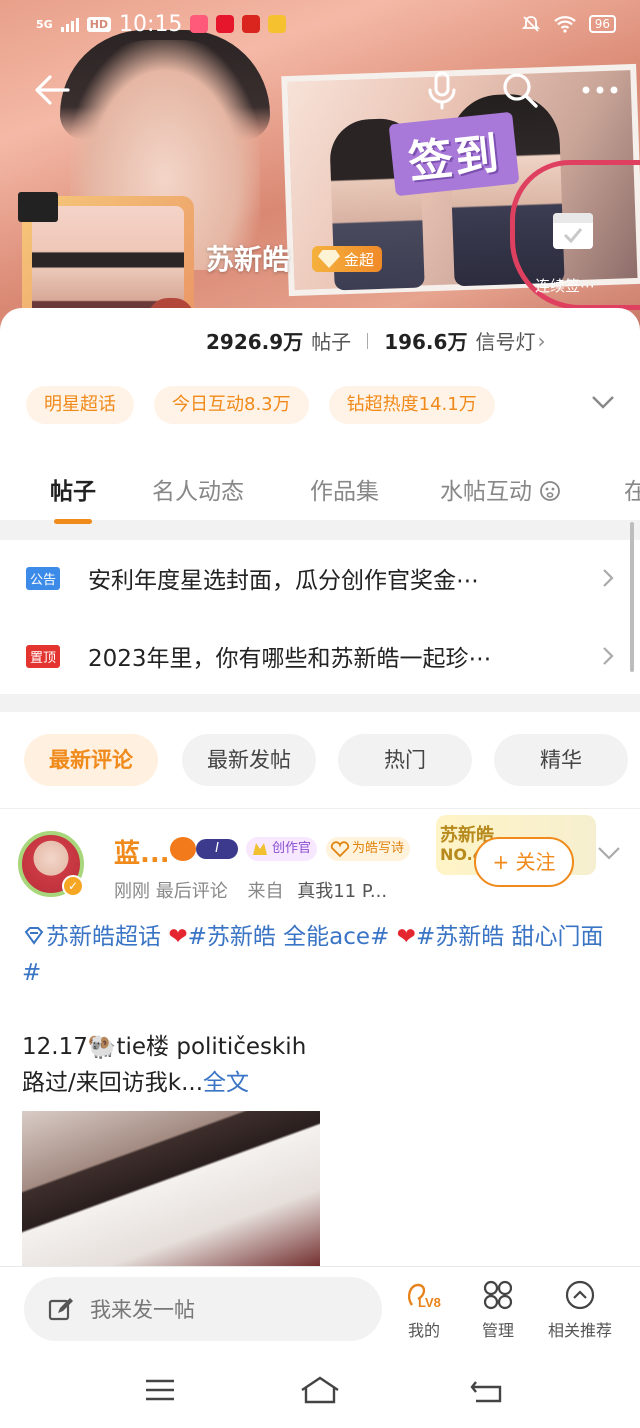  What do you see at coordinates (375, 340) in the screenshot?
I see `topic-stats: 2926.9万 帖子 196.6万 信号灯 ›` at bounding box center [375, 340].